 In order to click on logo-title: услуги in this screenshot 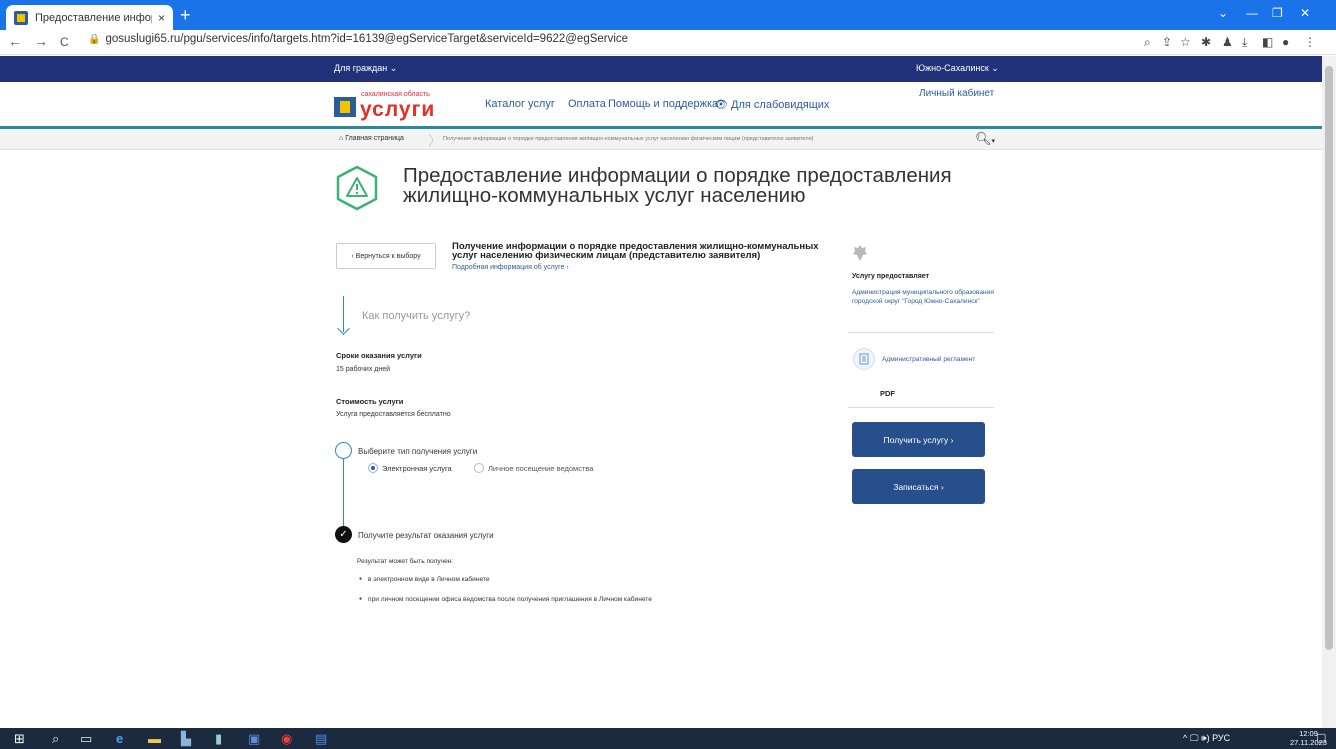, I will do `click(398, 109)`.